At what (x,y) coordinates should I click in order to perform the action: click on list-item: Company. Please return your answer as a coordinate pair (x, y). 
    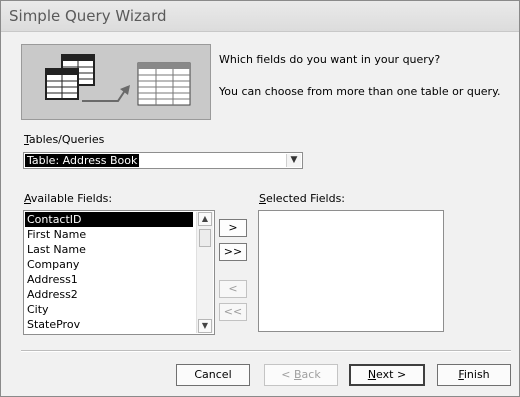
    Looking at the image, I should click on (109, 264).